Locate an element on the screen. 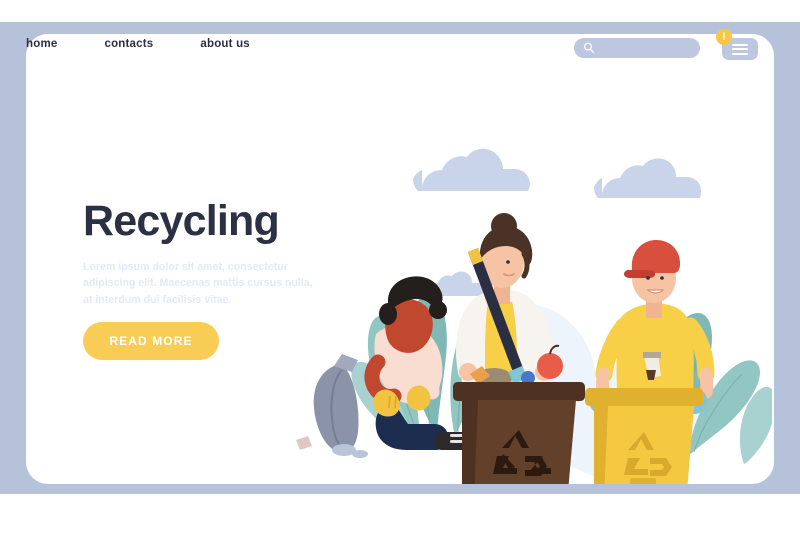  hamburger-menu-icon is located at coordinates (740, 45).